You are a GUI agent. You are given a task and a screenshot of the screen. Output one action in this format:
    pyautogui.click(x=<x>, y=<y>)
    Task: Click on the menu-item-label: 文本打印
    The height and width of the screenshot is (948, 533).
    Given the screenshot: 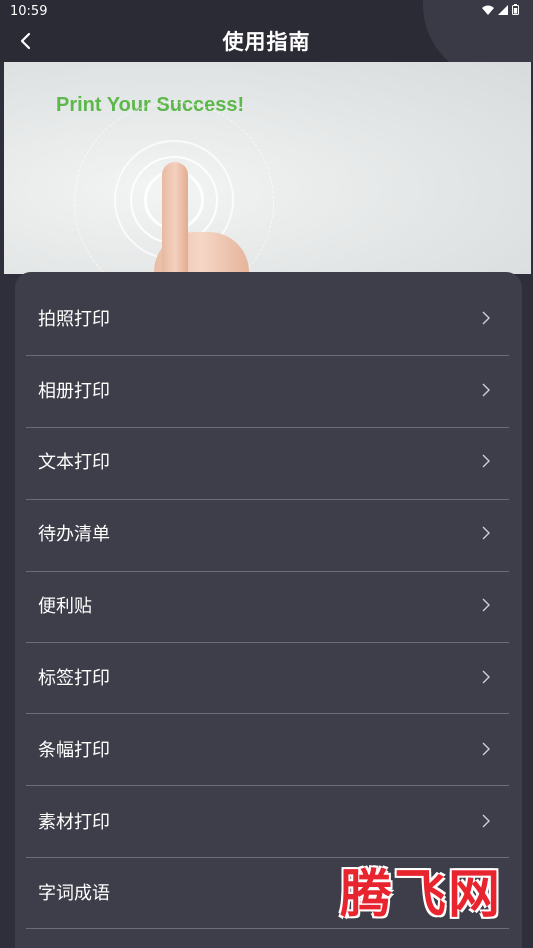 What is the action you would take?
    pyautogui.click(x=74, y=462)
    